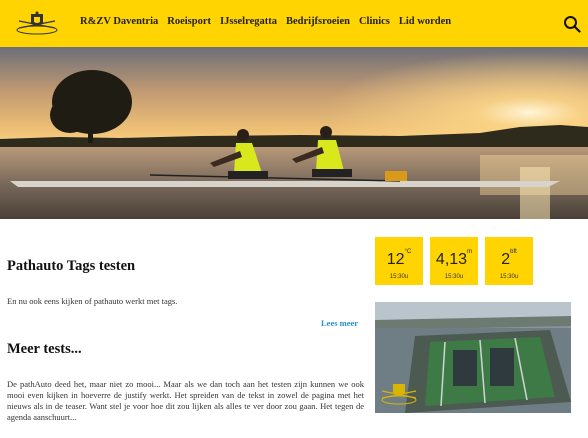 This screenshot has height=438, width=588. Describe the element at coordinates (318, 21) in the screenshot. I see `nav-item-bedrijfsroeien: Bedrijfsroeien` at that location.